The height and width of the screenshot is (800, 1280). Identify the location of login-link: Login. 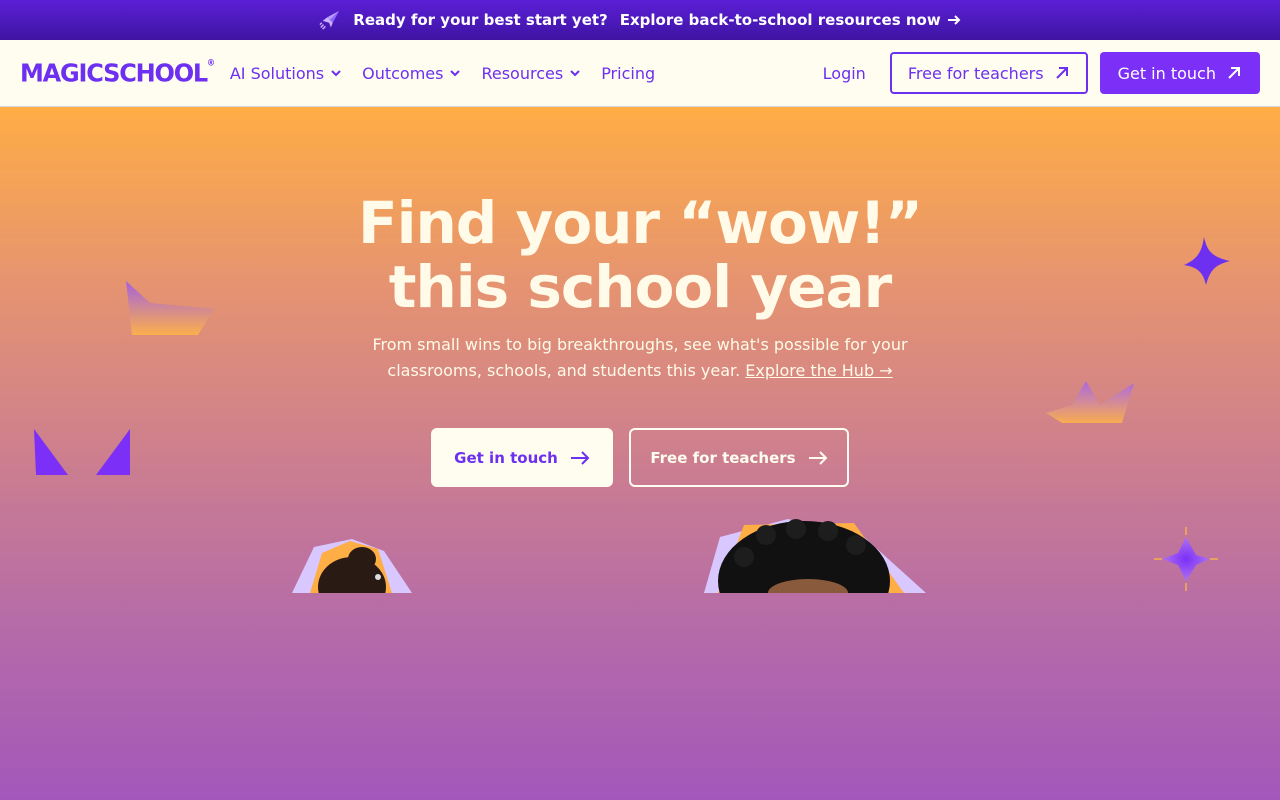
(844, 73).